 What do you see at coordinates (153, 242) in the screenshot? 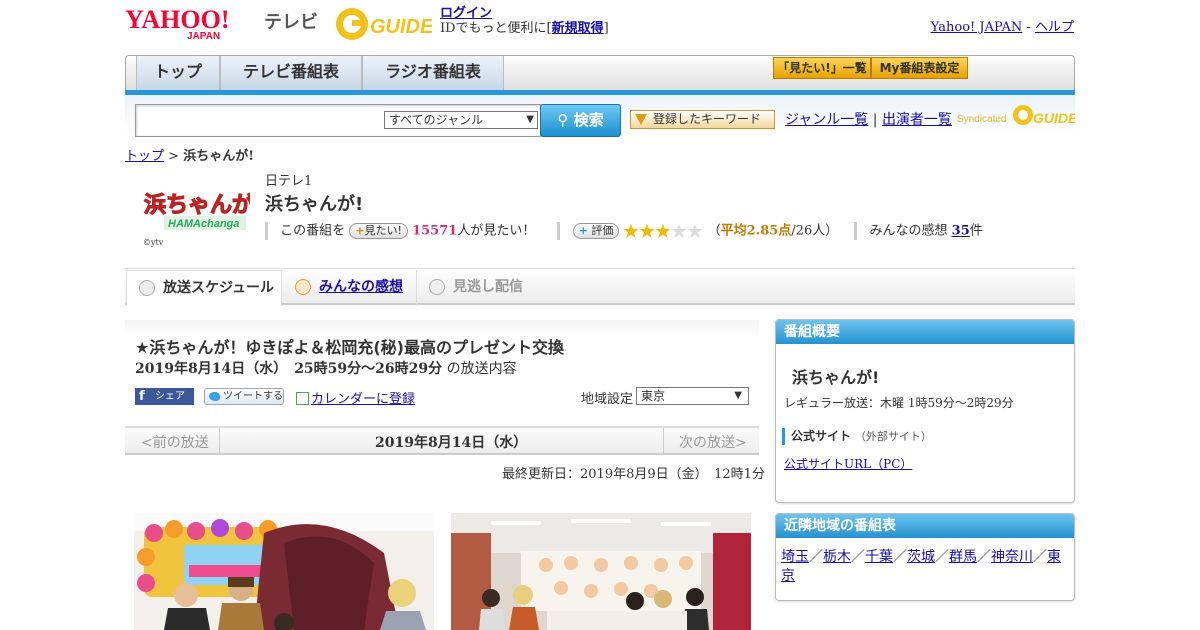
I see `program-logo-copyright: ©ytv` at bounding box center [153, 242].